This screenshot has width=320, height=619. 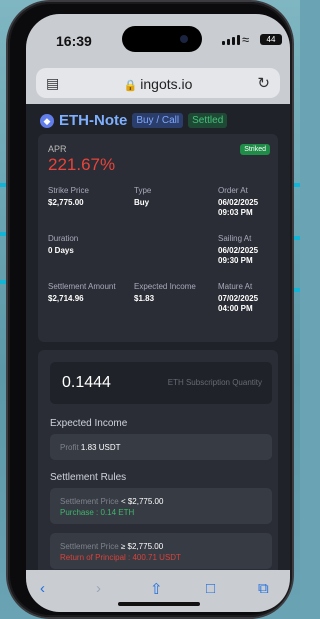 I want to click on field-type: Type Buy, so click(x=143, y=196).